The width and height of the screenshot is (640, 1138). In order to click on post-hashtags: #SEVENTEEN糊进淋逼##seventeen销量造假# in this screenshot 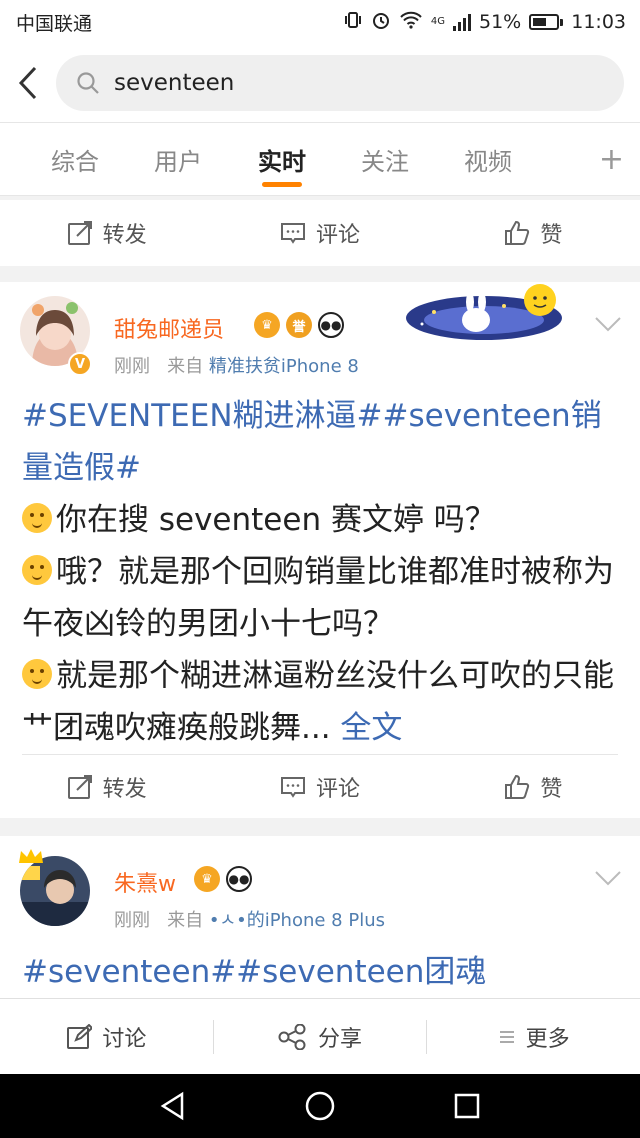, I will do `click(312, 442)`.